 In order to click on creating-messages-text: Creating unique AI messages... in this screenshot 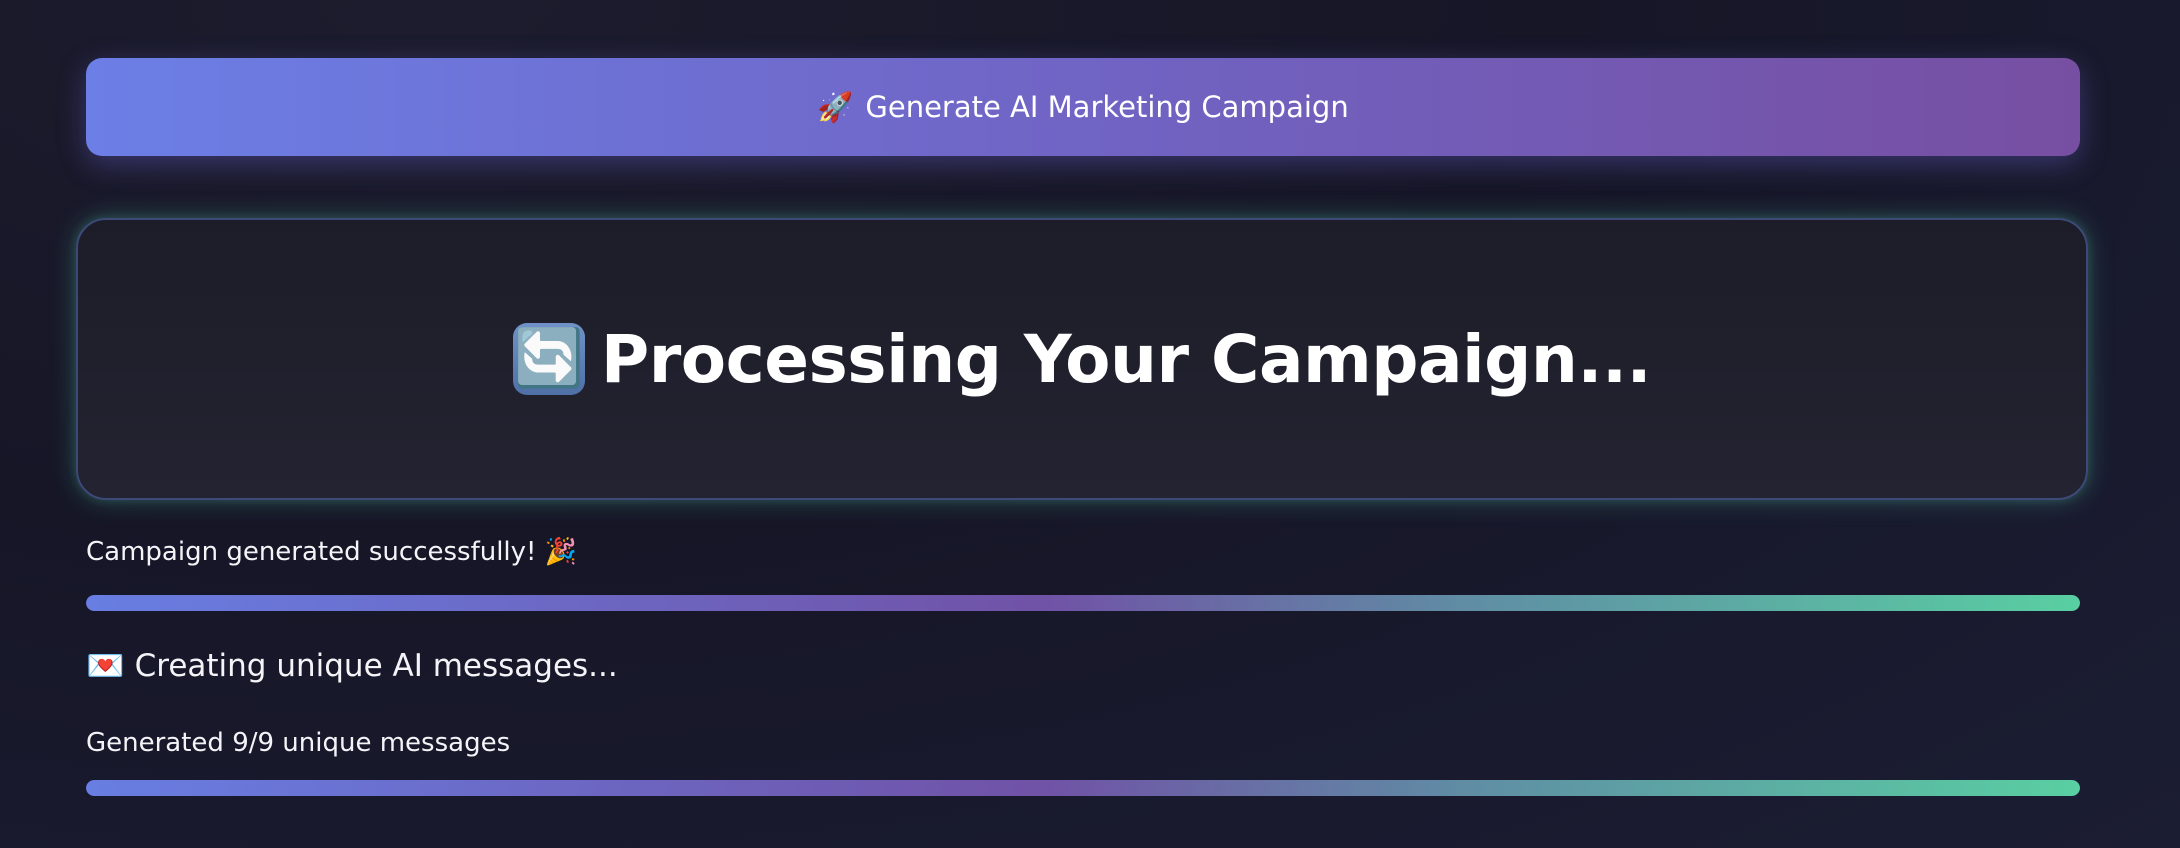, I will do `click(376, 666)`.